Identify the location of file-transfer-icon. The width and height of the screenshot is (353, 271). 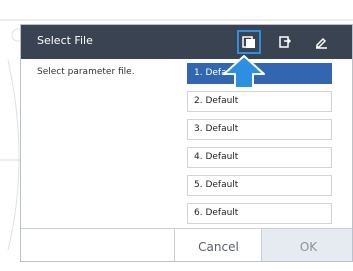
(285, 42).